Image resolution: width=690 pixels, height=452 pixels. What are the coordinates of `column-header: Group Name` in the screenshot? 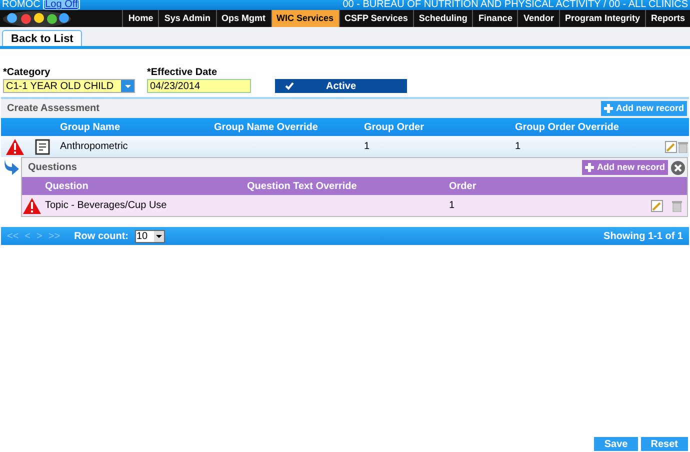 It's located at (90, 127).